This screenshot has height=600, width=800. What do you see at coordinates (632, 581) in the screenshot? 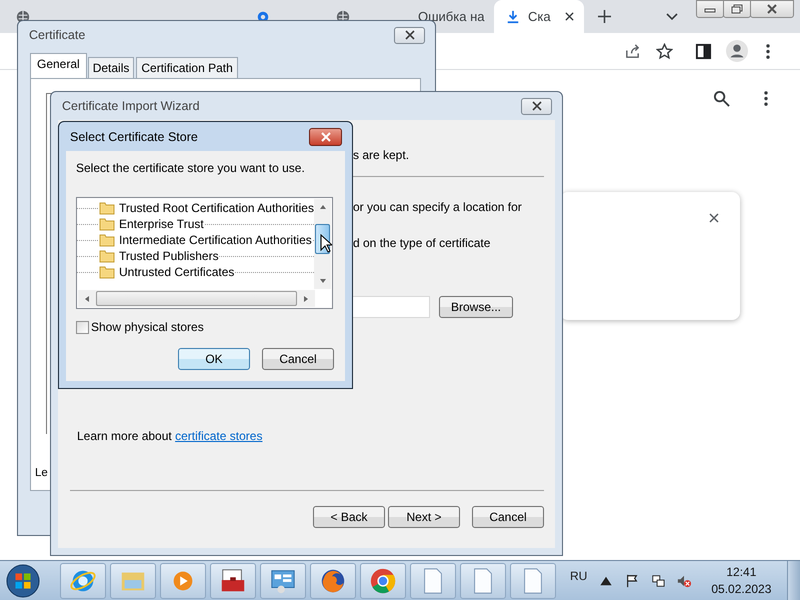
I see `flag-icon` at bounding box center [632, 581].